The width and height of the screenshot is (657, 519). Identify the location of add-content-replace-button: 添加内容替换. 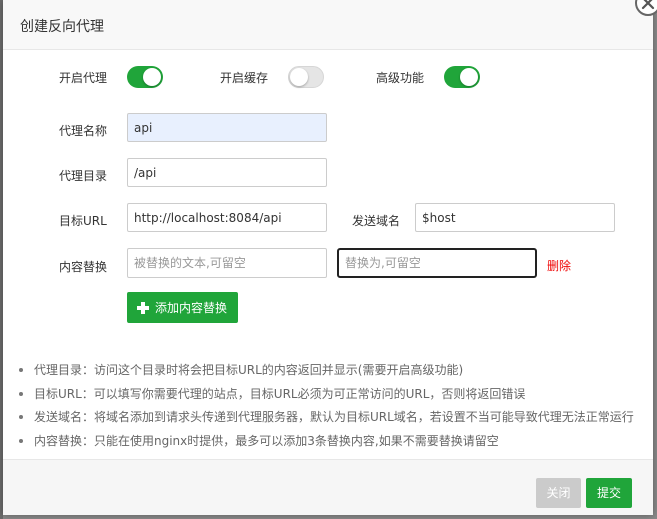
(182, 307).